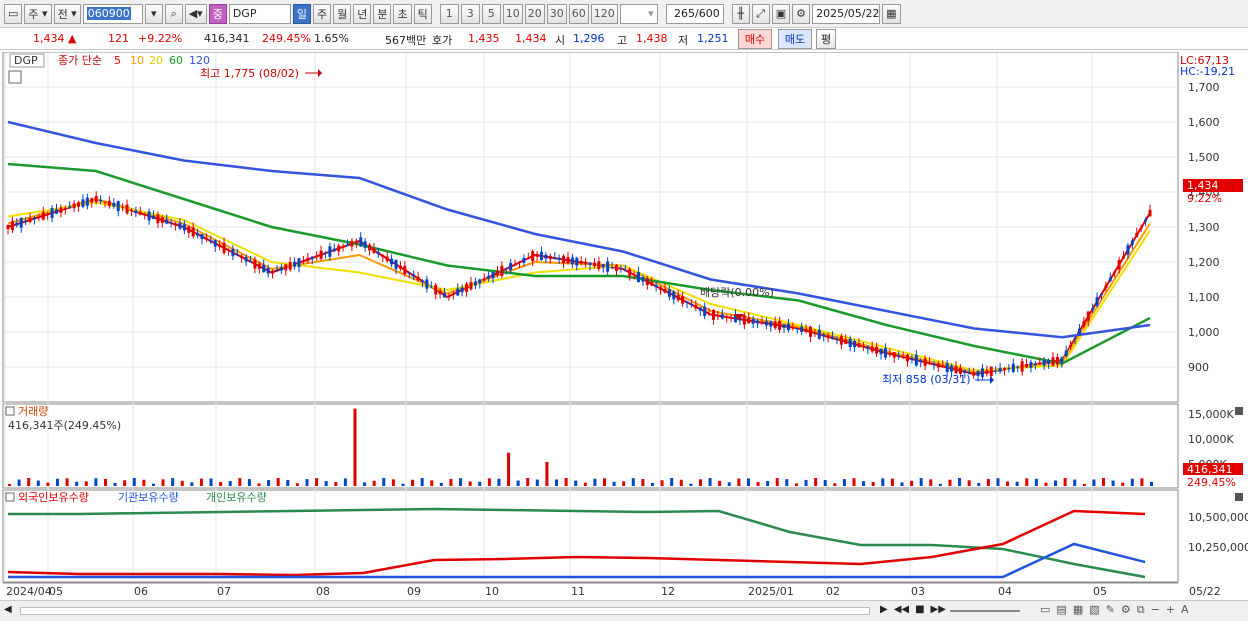 Image resolution: width=1248 pixels, height=621 pixels. Describe the element at coordinates (217, 13) in the screenshot. I see `name-badge: 중` at that location.